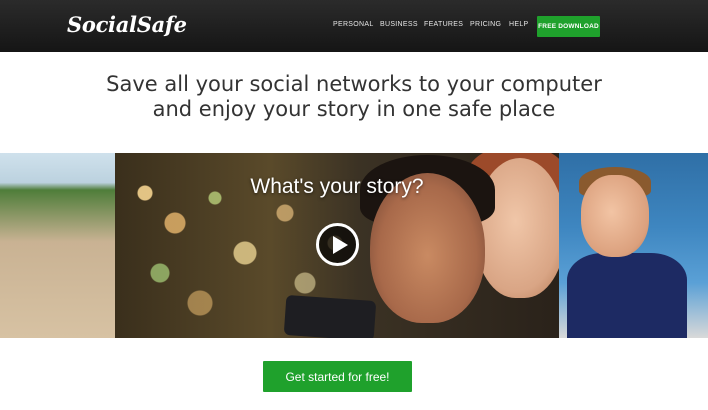 The width and height of the screenshot is (708, 410). Describe the element at coordinates (330, 316) in the screenshot. I see `phone-image` at that location.